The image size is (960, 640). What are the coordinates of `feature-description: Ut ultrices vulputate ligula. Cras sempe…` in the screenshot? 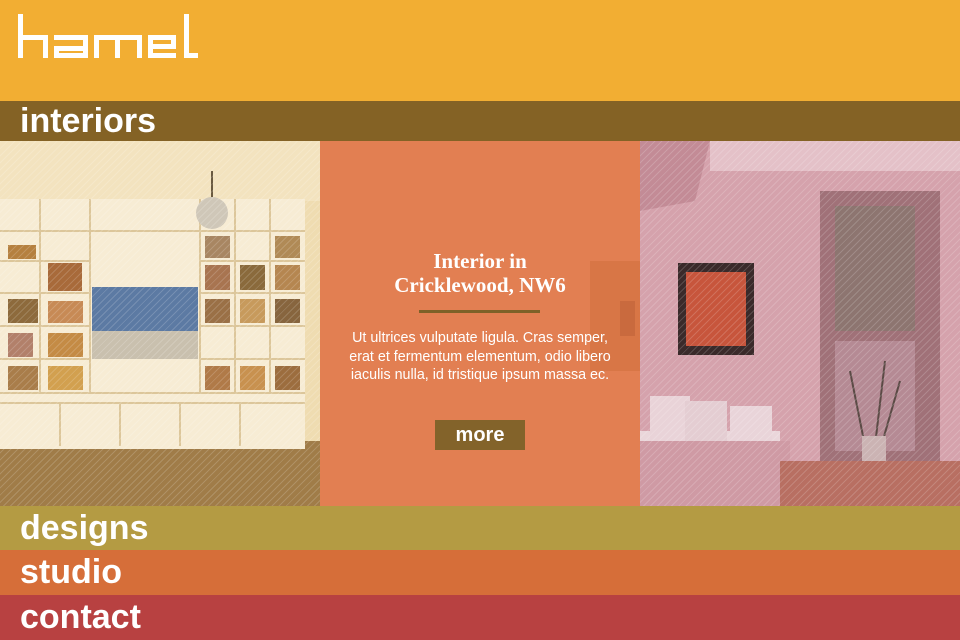 It's located at (480, 356).